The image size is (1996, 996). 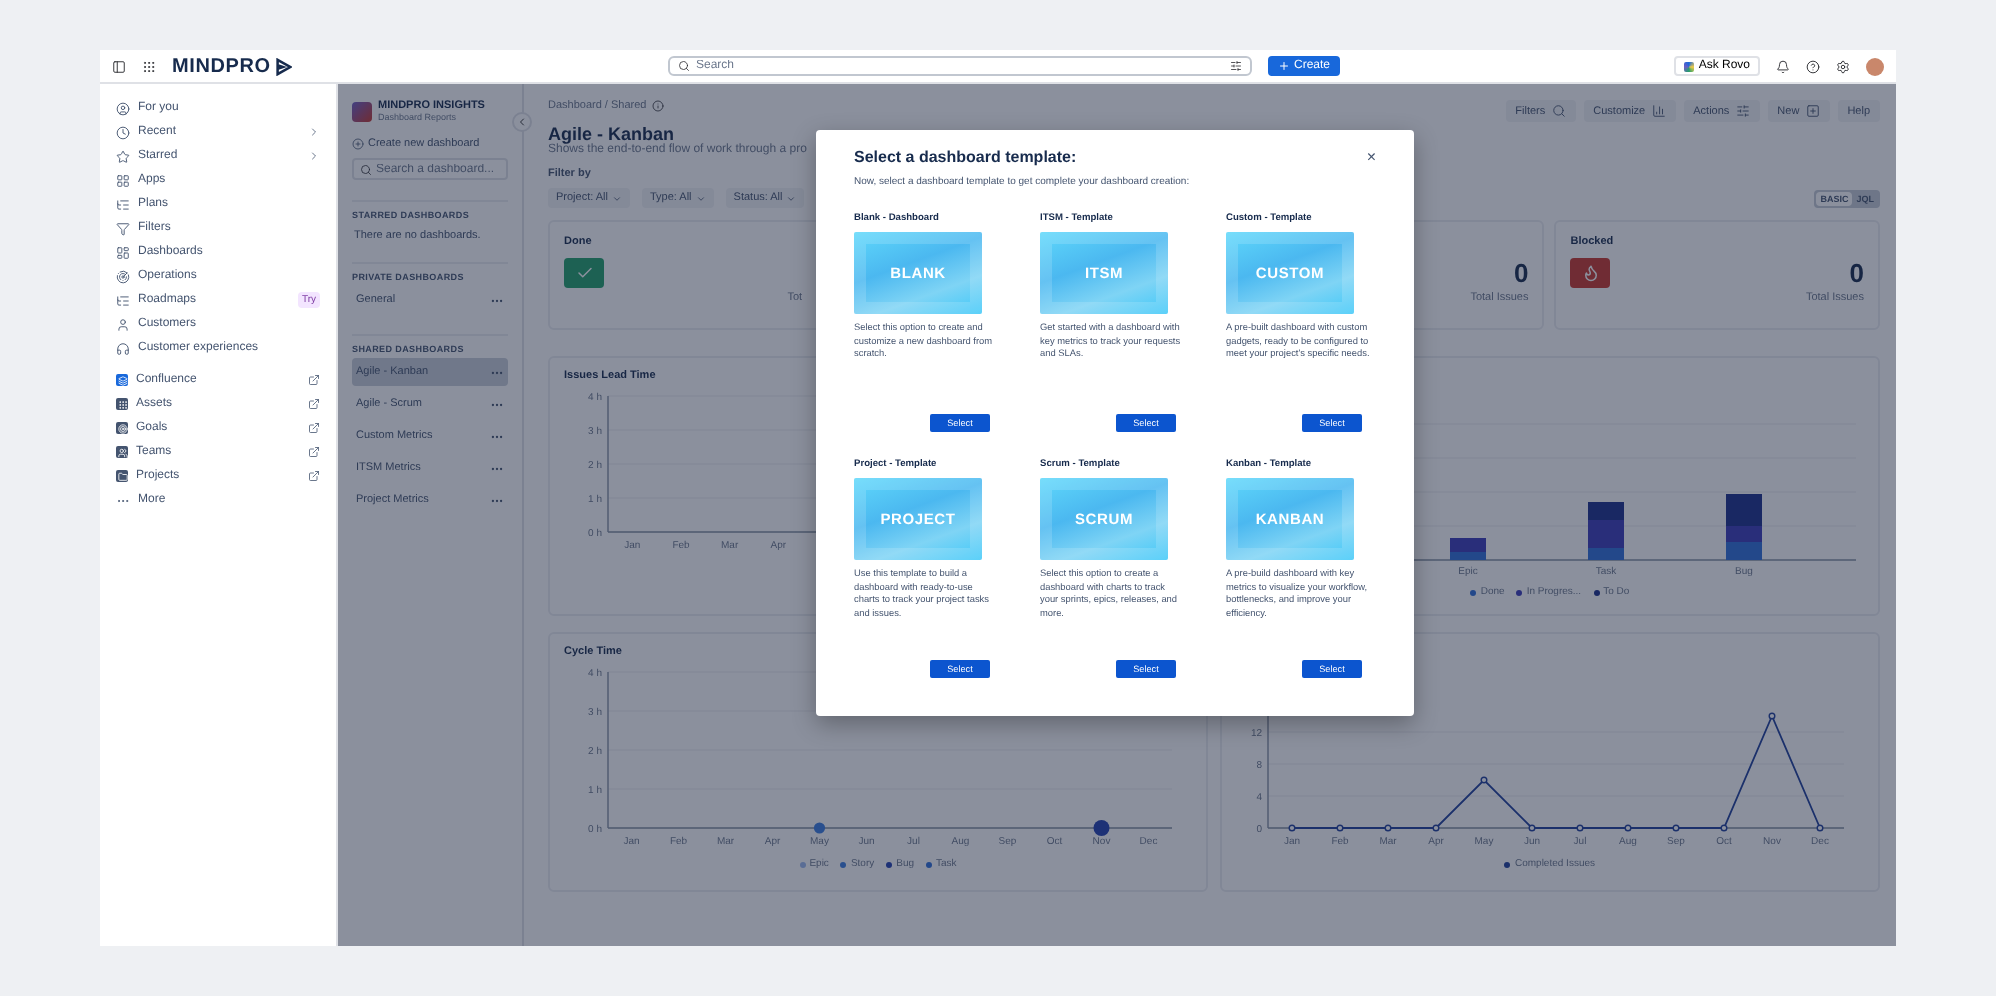 What do you see at coordinates (1689, 66) in the screenshot?
I see `rovo-icon` at bounding box center [1689, 66].